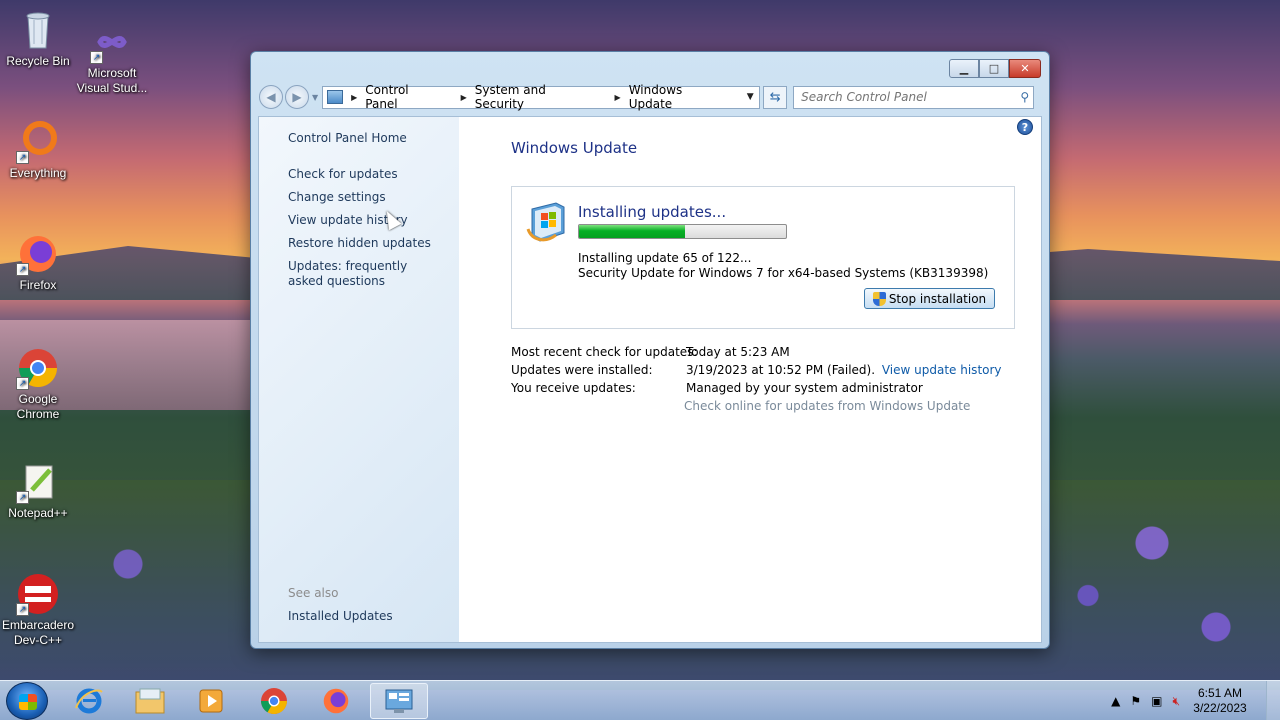  Describe the element at coordinates (640, 700) in the screenshot. I see `taskbar: ▲ ⚑ ▣ 🔇︎ 6:51 AM 3/22/2023` at that location.